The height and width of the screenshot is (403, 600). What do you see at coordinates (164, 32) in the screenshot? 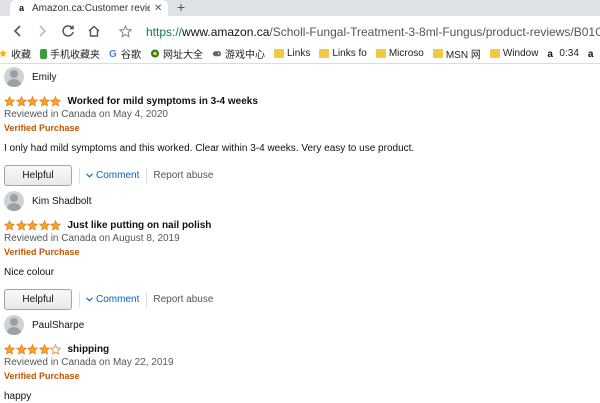
I see `url-scheme: https://` at bounding box center [164, 32].